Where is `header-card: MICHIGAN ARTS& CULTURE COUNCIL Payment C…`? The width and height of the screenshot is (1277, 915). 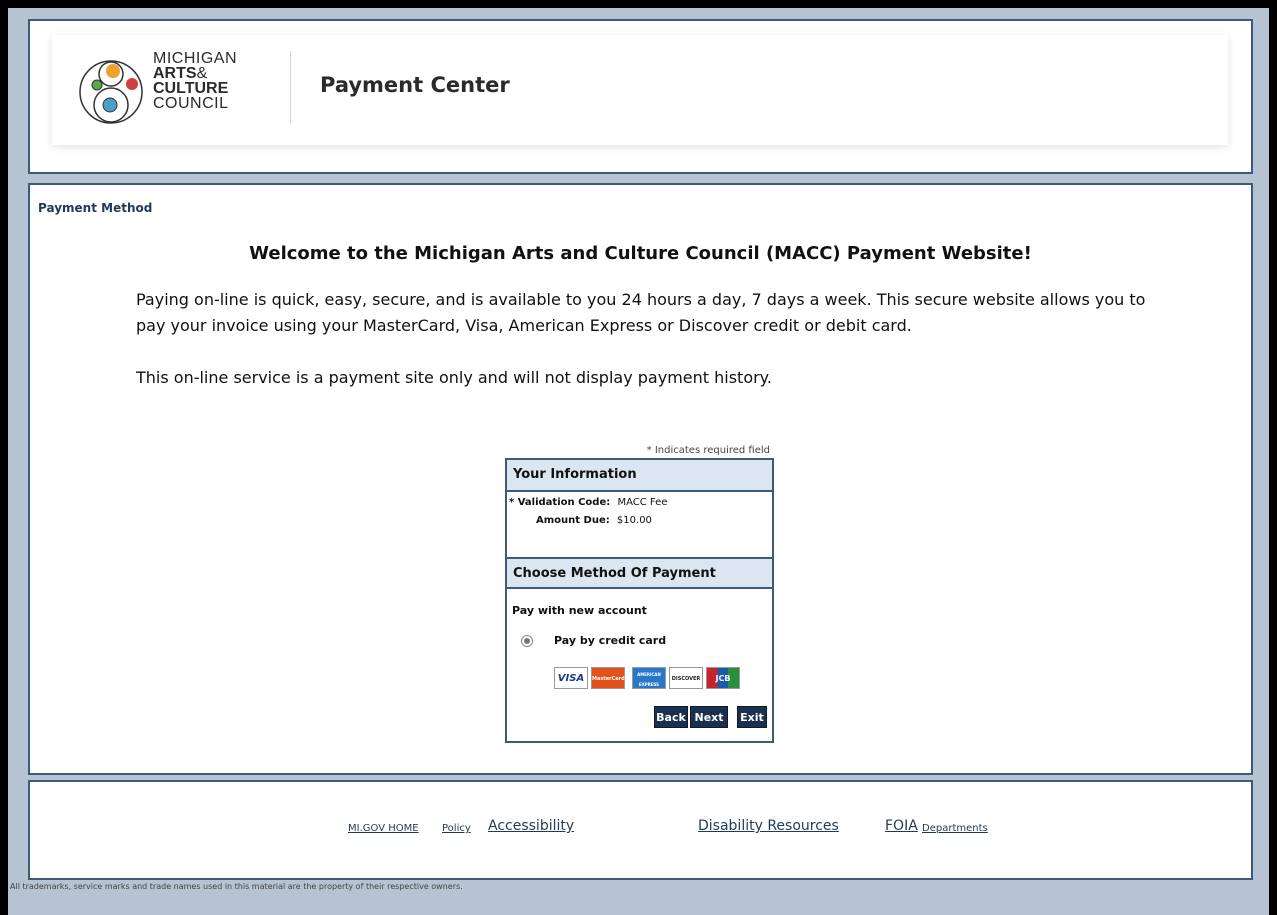
header-card: MICHIGAN ARTS& CULTURE COUNCIL Payment C… is located at coordinates (640, 90).